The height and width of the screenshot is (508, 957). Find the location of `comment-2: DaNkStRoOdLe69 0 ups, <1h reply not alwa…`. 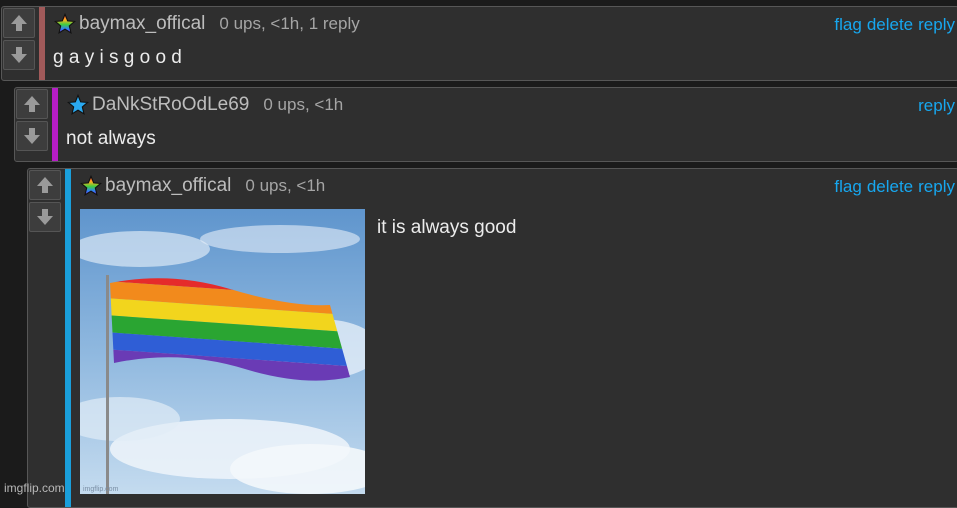

comment-2: DaNkStRoOdLe69 0 ups, <1h reply not alwa… is located at coordinates (485, 124).